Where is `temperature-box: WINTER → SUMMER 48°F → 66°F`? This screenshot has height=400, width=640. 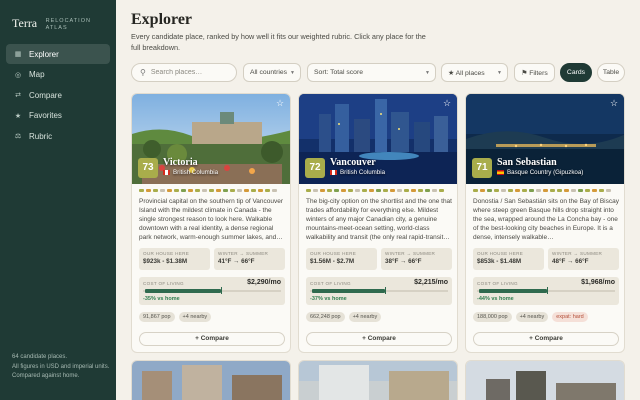 temperature-box: WINTER → SUMMER 48°F → 66°F is located at coordinates (583, 259).